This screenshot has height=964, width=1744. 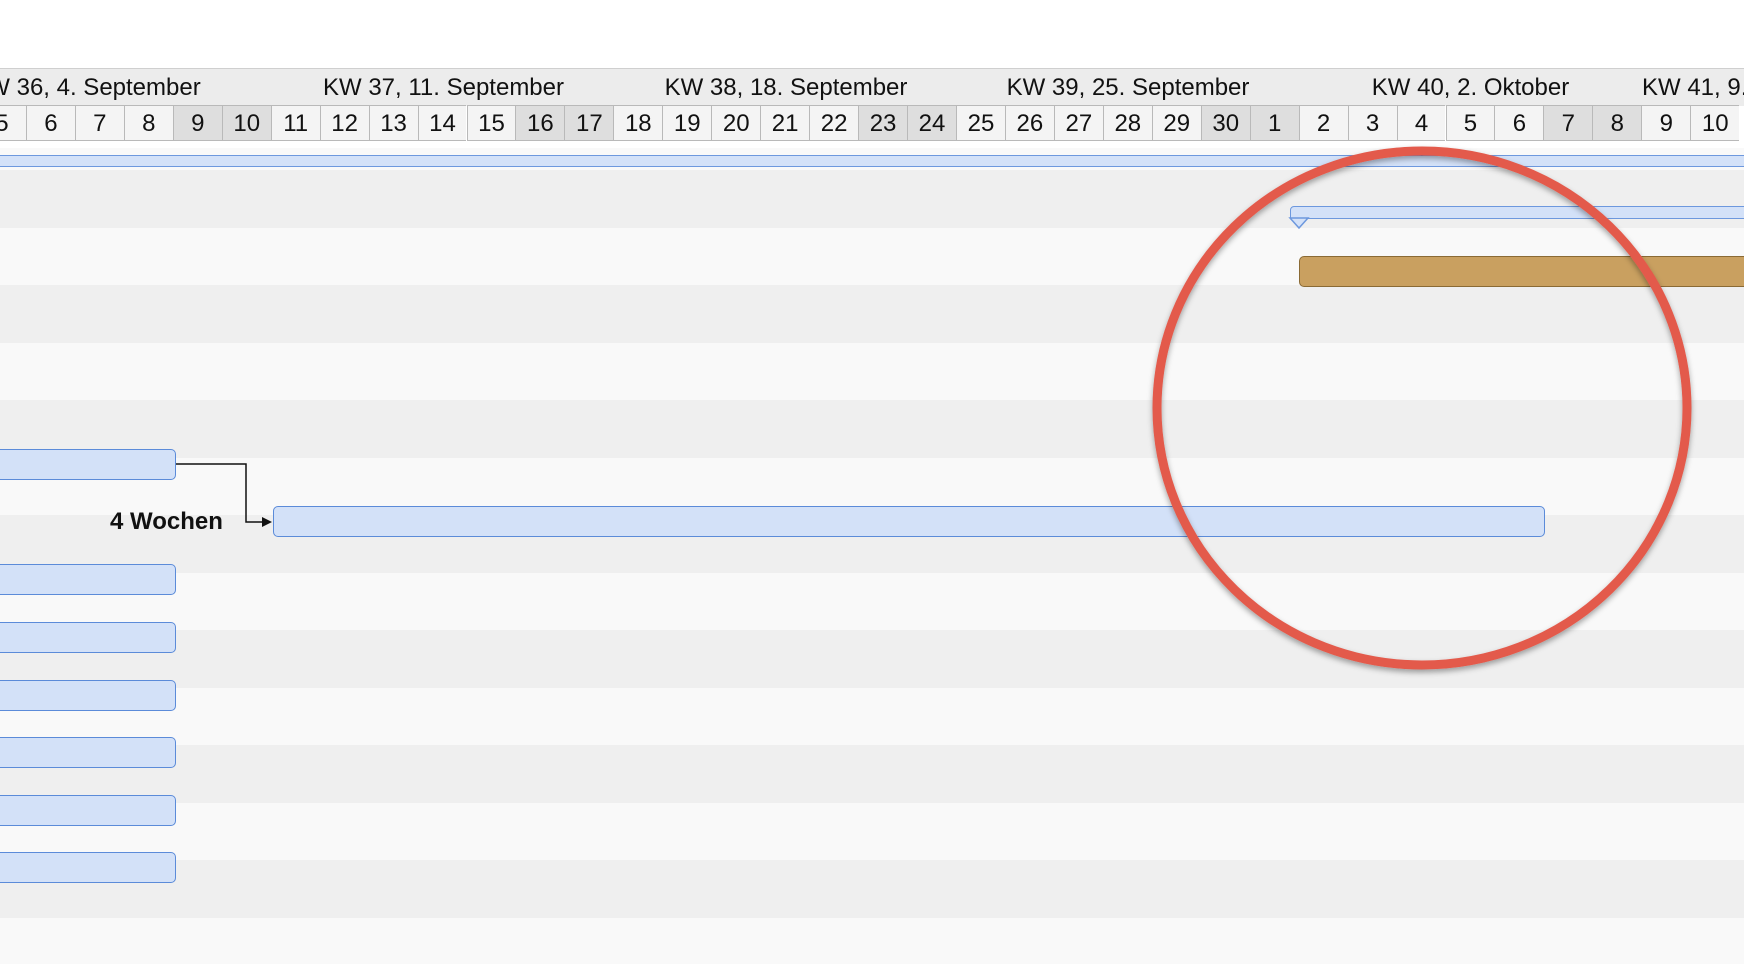 What do you see at coordinates (1323, 123) in the screenshot?
I see `day-header: 2` at bounding box center [1323, 123].